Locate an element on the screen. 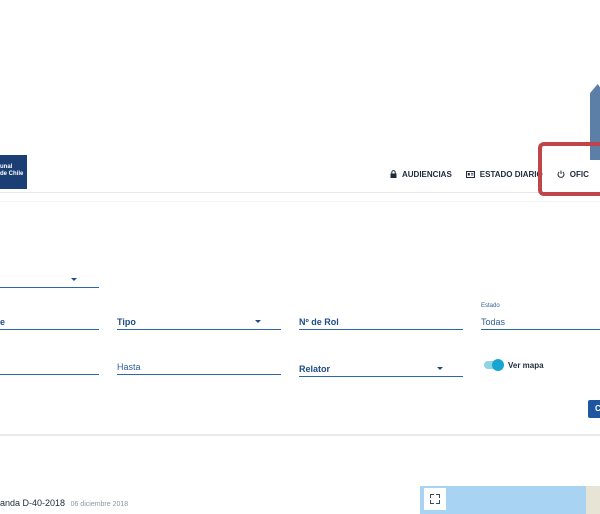 Image resolution: width=600 pixels, height=514 pixels. site-logo: unal de Chile is located at coordinates (13, 172).